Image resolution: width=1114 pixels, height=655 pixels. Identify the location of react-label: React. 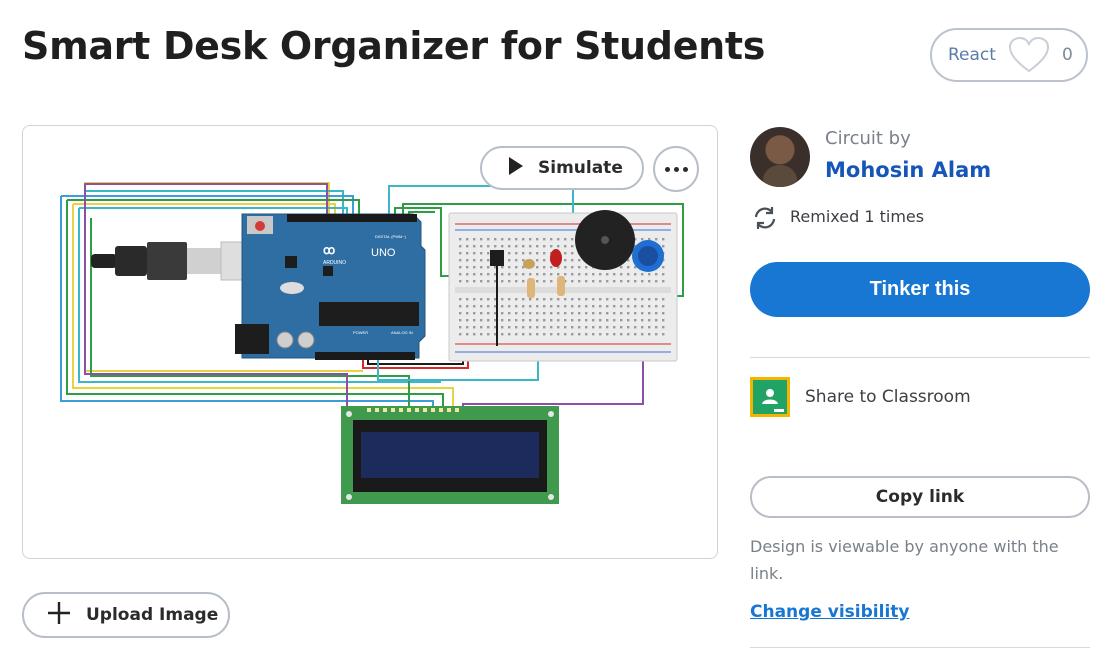
(972, 55).